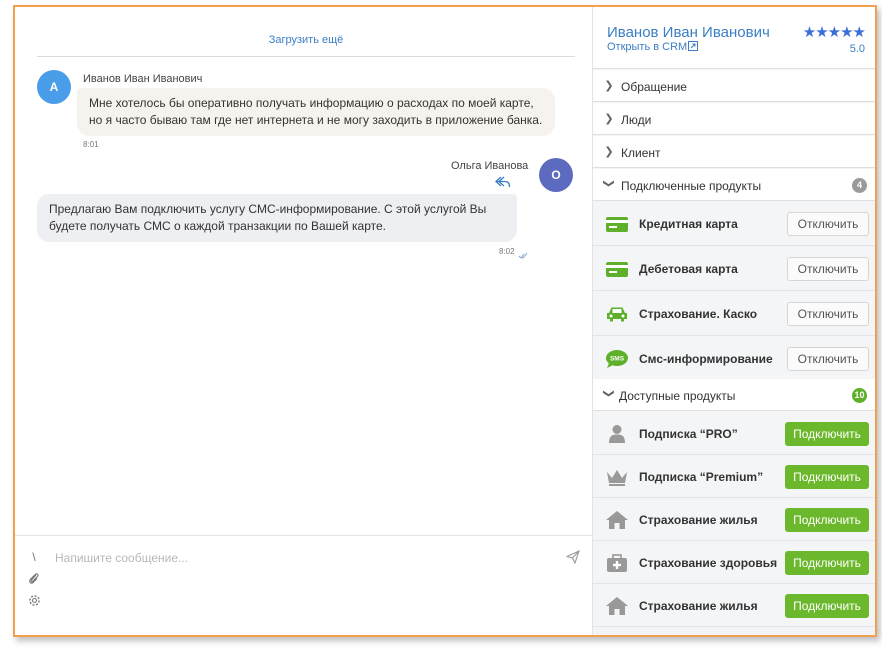 The width and height of the screenshot is (882, 650). Describe the element at coordinates (857, 49) in the screenshot. I see `rating-value: 5.0` at that location.